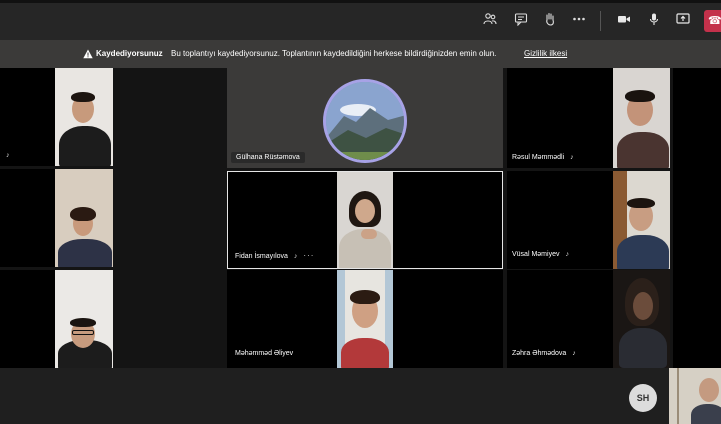 The width and height of the screenshot is (721, 424). What do you see at coordinates (588, 220) in the screenshot?
I see `video-tile-vusal: Vüsal Məmiyev ♪` at bounding box center [588, 220].